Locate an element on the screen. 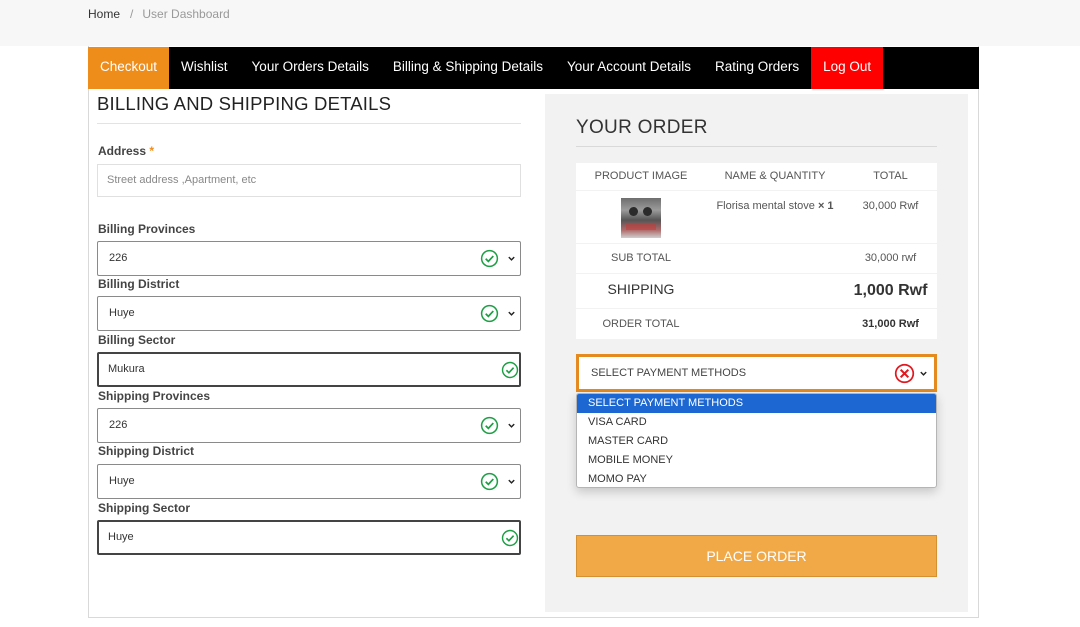 This screenshot has width=1080, height=627. billing-district-value: Huye is located at coordinates (122, 313).